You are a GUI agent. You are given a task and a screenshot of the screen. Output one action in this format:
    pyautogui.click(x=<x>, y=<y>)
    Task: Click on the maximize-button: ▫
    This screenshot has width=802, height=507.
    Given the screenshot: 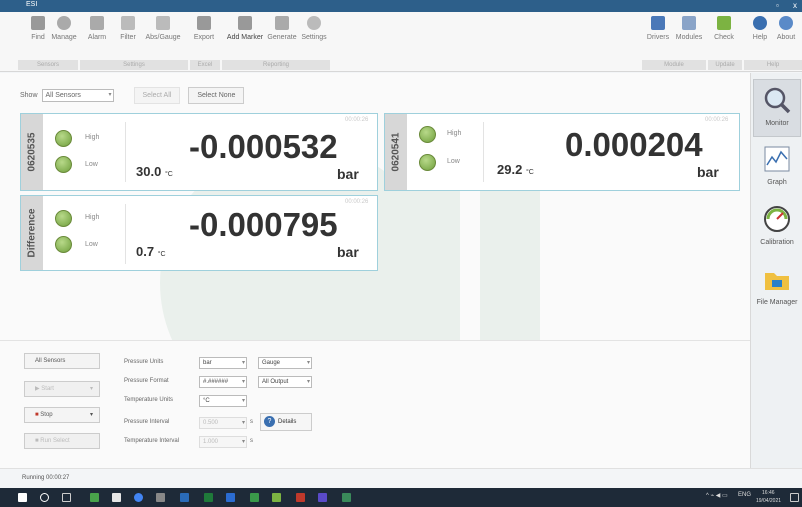 What is the action you would take?
    pyautogui.click(x=777, y=6)
    